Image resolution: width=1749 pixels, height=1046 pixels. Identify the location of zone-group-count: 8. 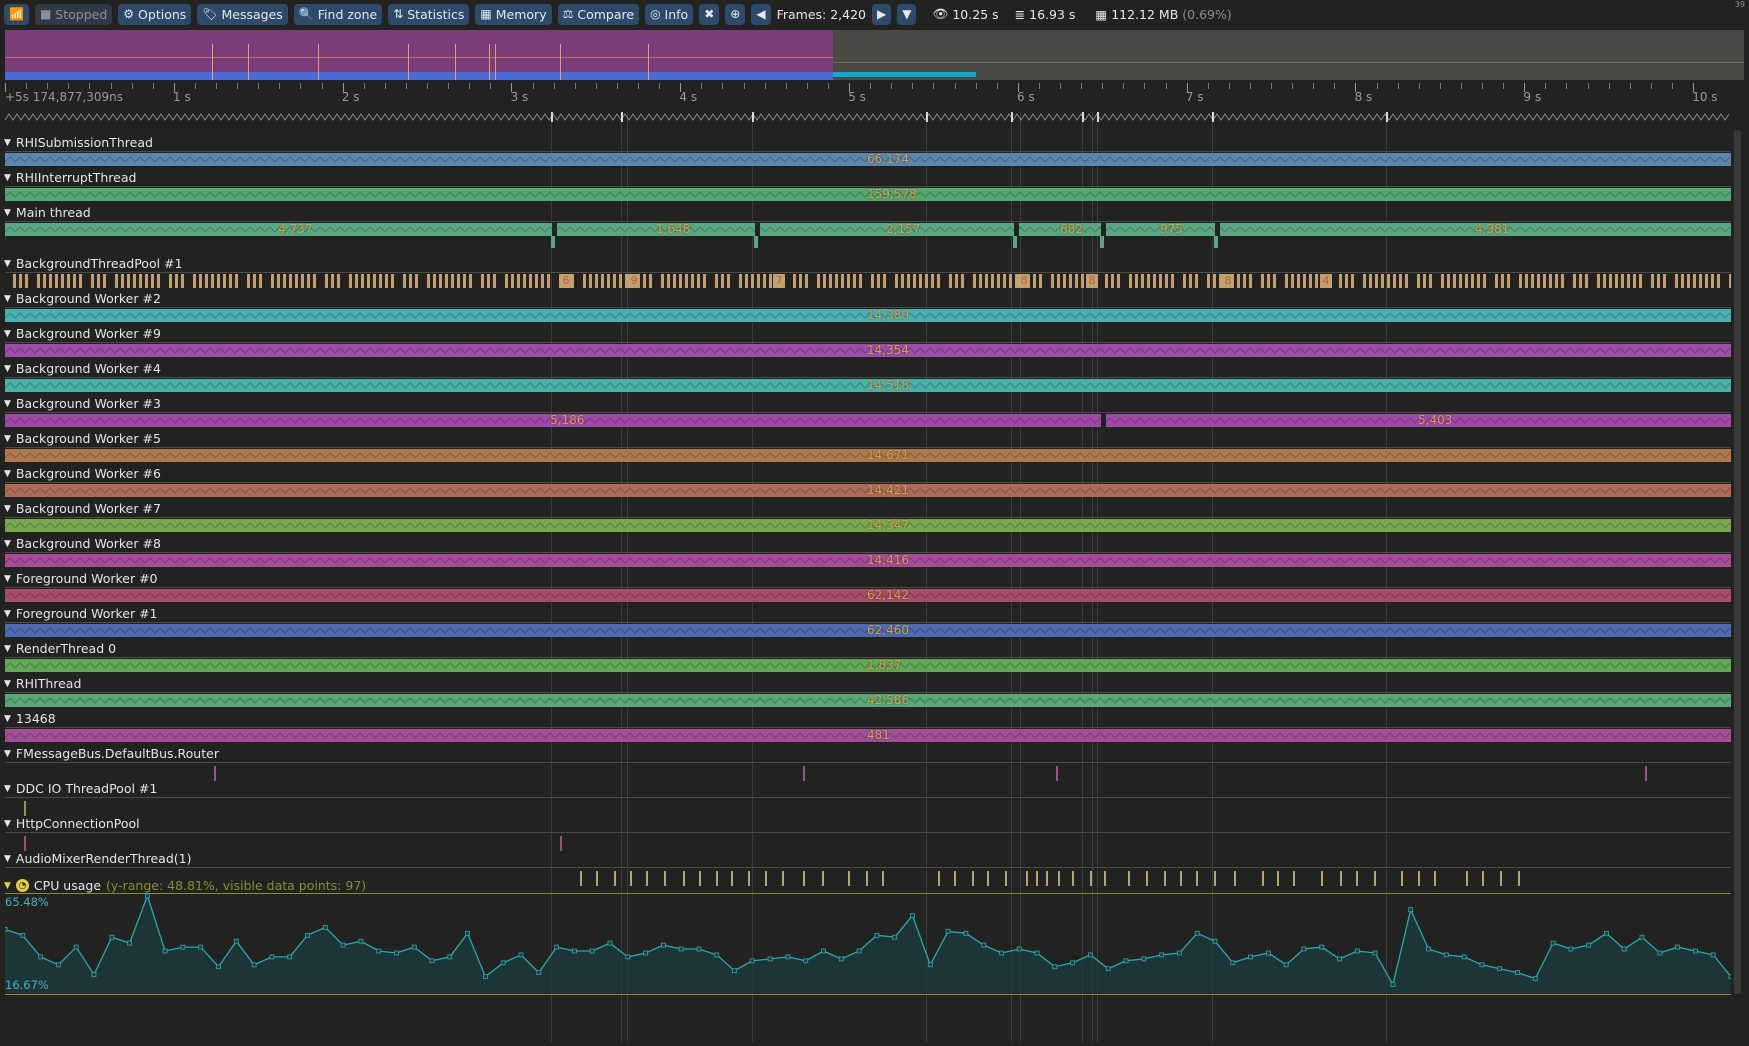
(1228, 281).